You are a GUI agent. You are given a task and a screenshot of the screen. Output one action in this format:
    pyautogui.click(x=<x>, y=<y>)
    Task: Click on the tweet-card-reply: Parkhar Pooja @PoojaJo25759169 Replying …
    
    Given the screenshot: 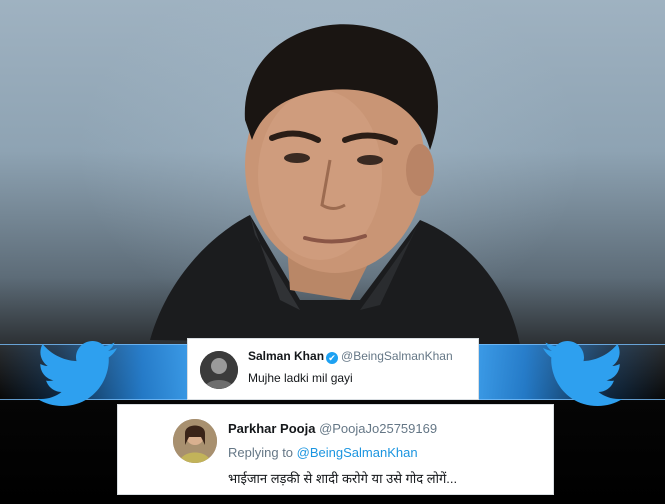 What is the action you would take?
    pyautogui.click(x=335, y=449)
    